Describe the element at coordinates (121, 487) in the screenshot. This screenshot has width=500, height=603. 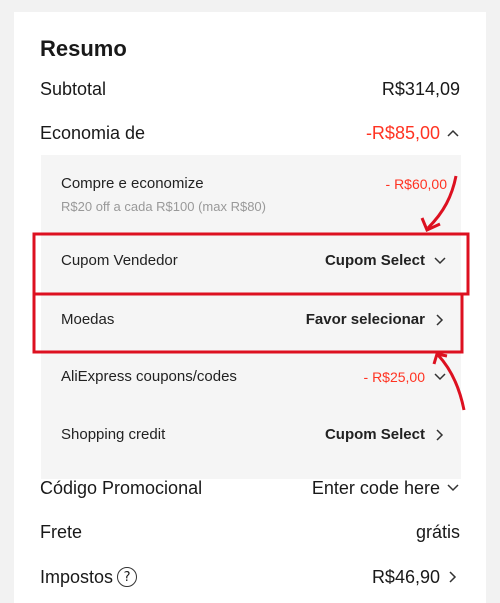
I see `promo-code-label: Código Promocional` at that location.